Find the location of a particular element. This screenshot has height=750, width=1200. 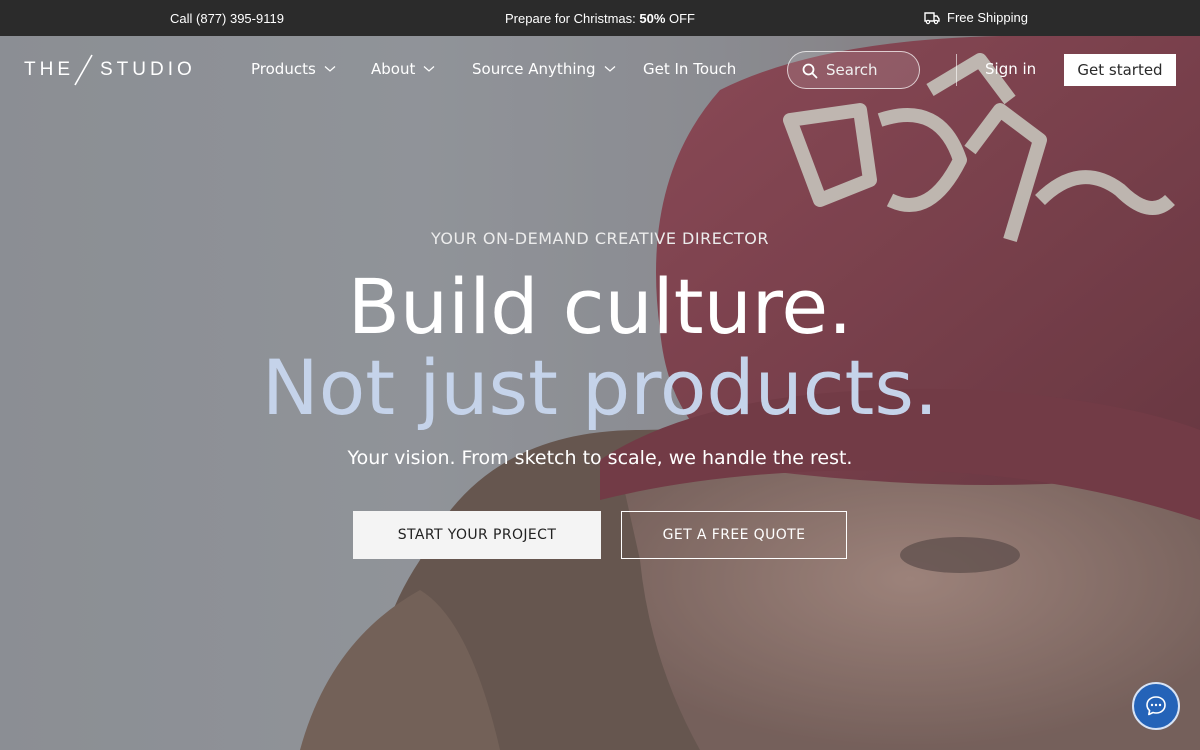

nav-source-anything-label: Source Anything is located at coordinates (534, 69).